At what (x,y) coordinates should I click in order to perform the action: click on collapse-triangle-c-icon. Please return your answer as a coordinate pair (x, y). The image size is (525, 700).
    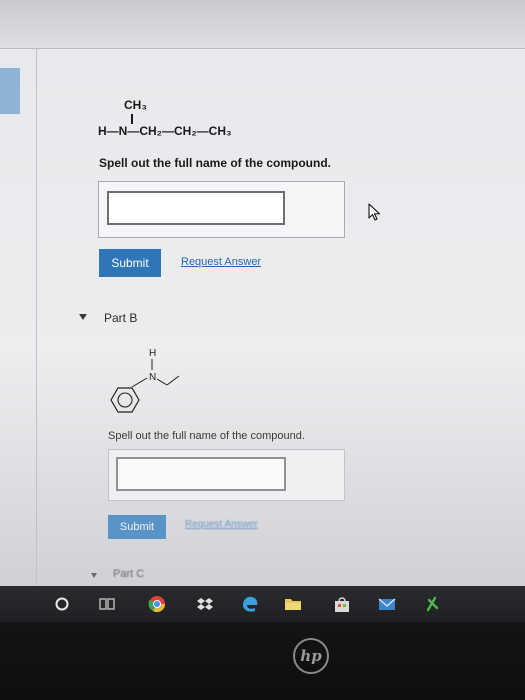
    Looking at the image, I should click on (94, 575).